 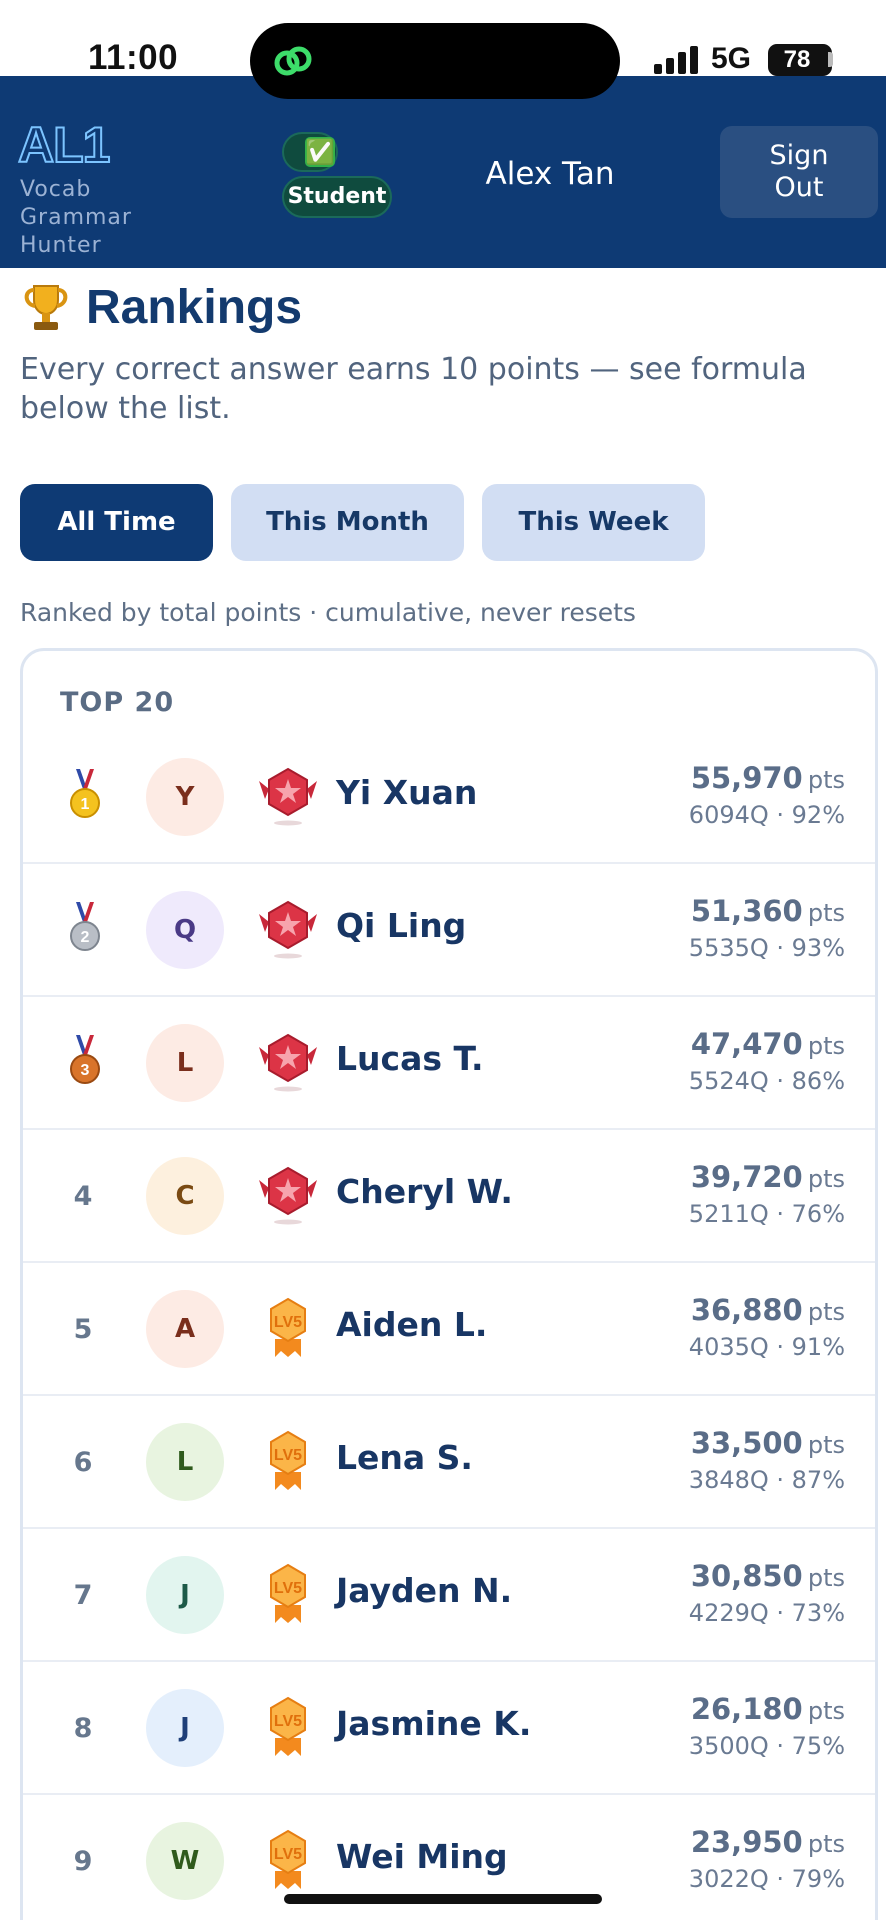 I want to click on points-line: 39,720 pts, so click(x=768, y=1177).